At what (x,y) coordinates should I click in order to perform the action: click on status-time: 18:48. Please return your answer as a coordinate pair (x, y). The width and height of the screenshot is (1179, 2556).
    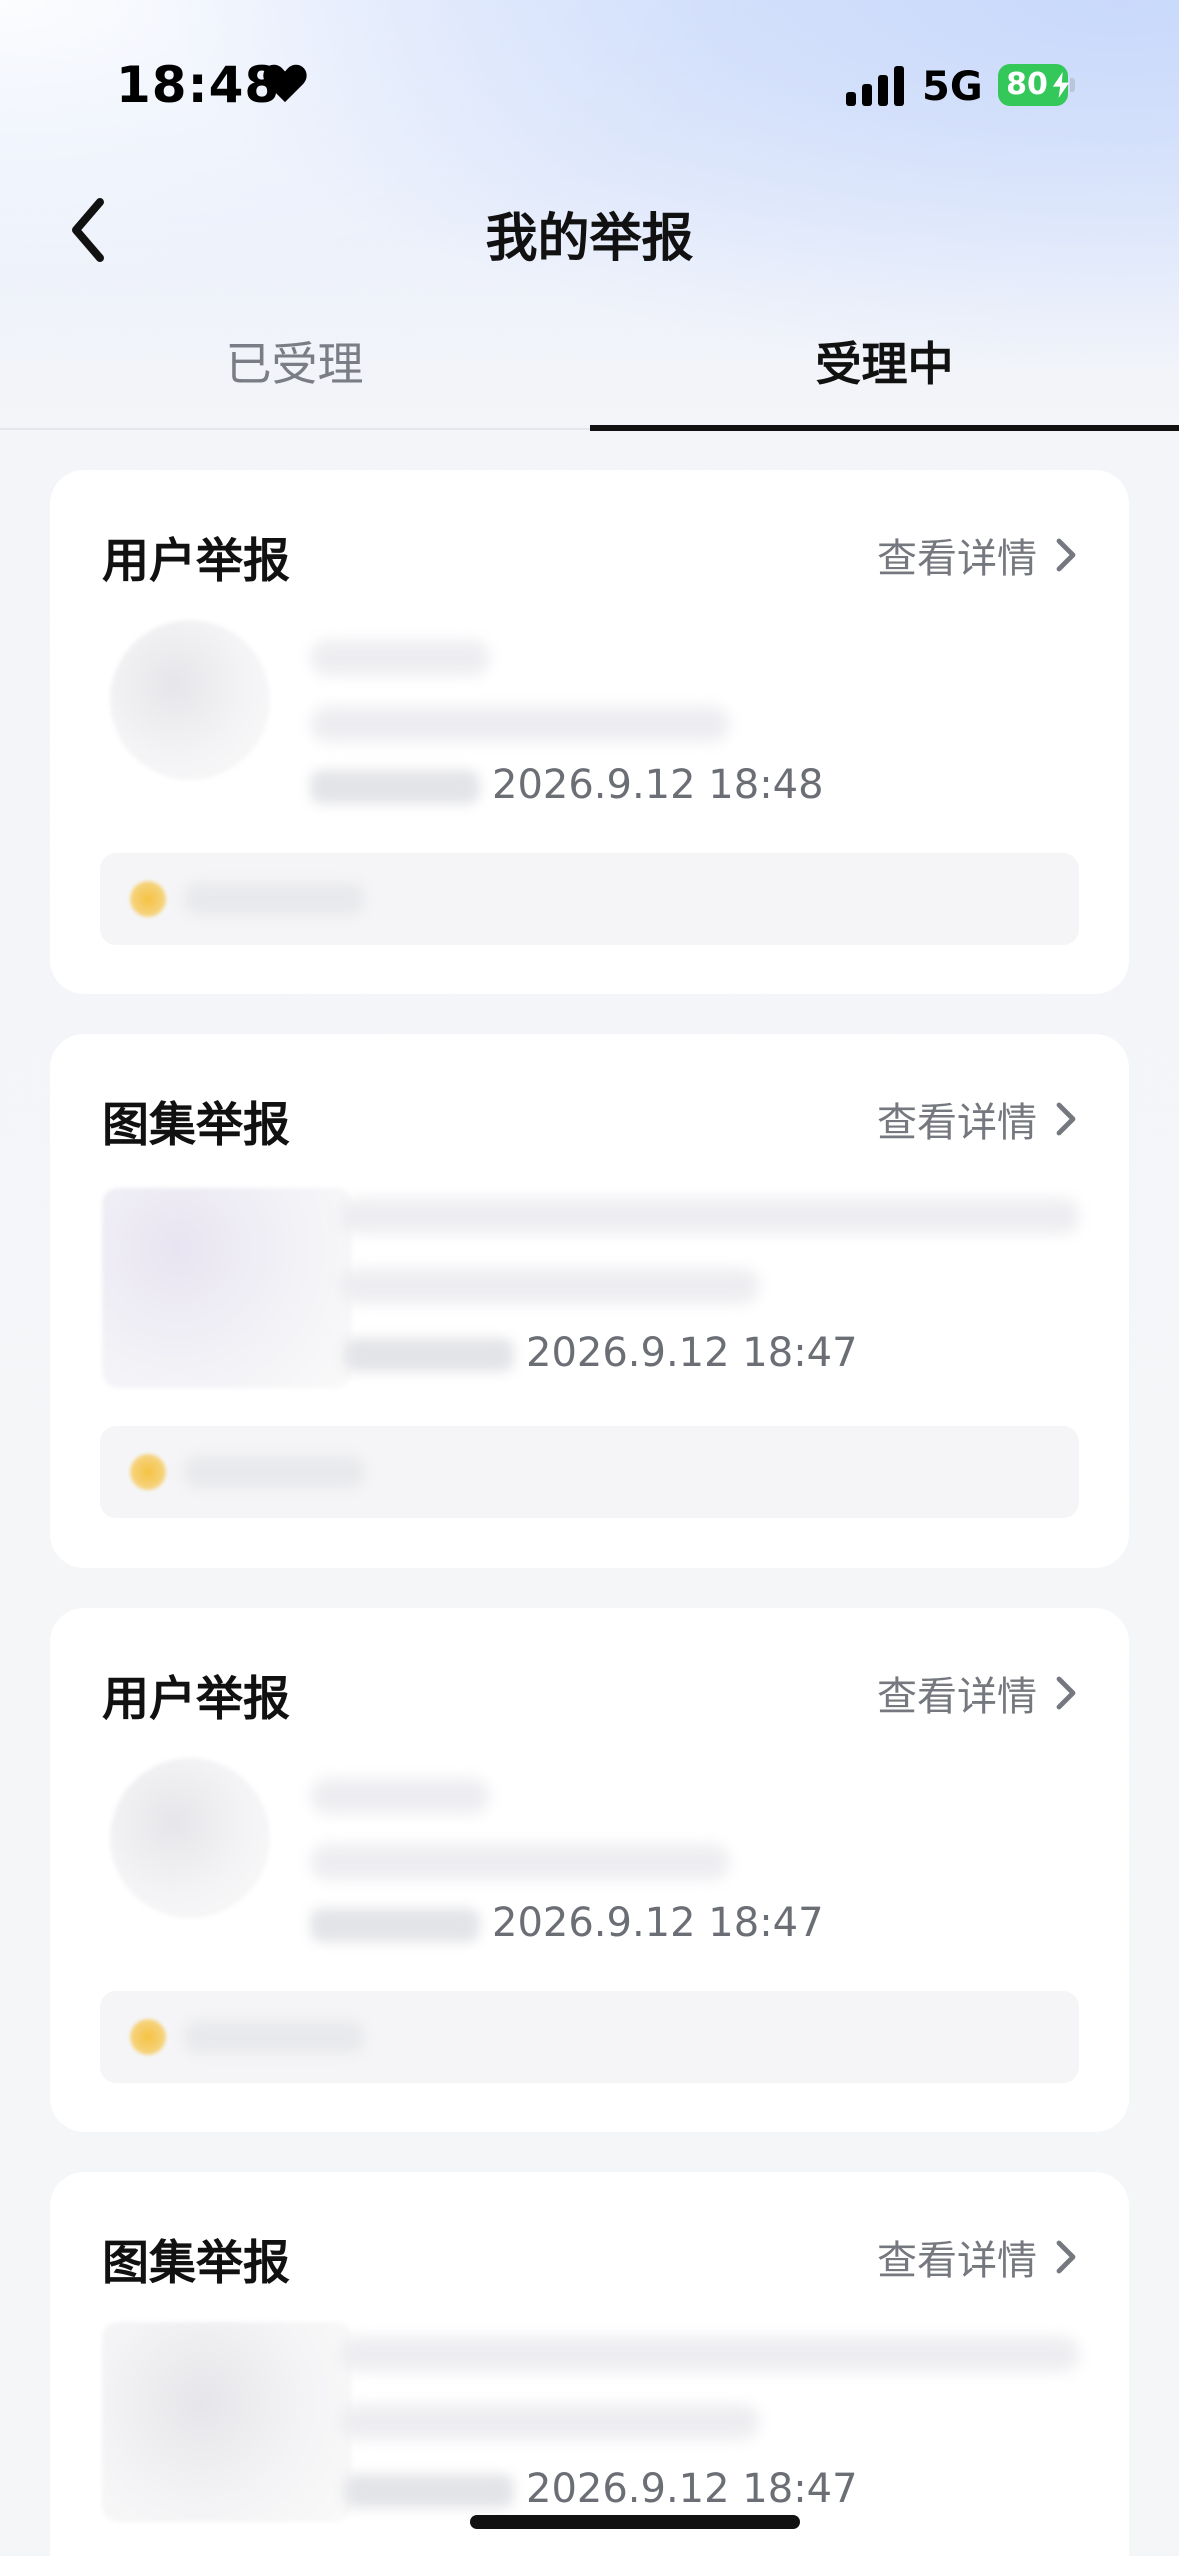
    Looking at the image, I should click on (198, 85).